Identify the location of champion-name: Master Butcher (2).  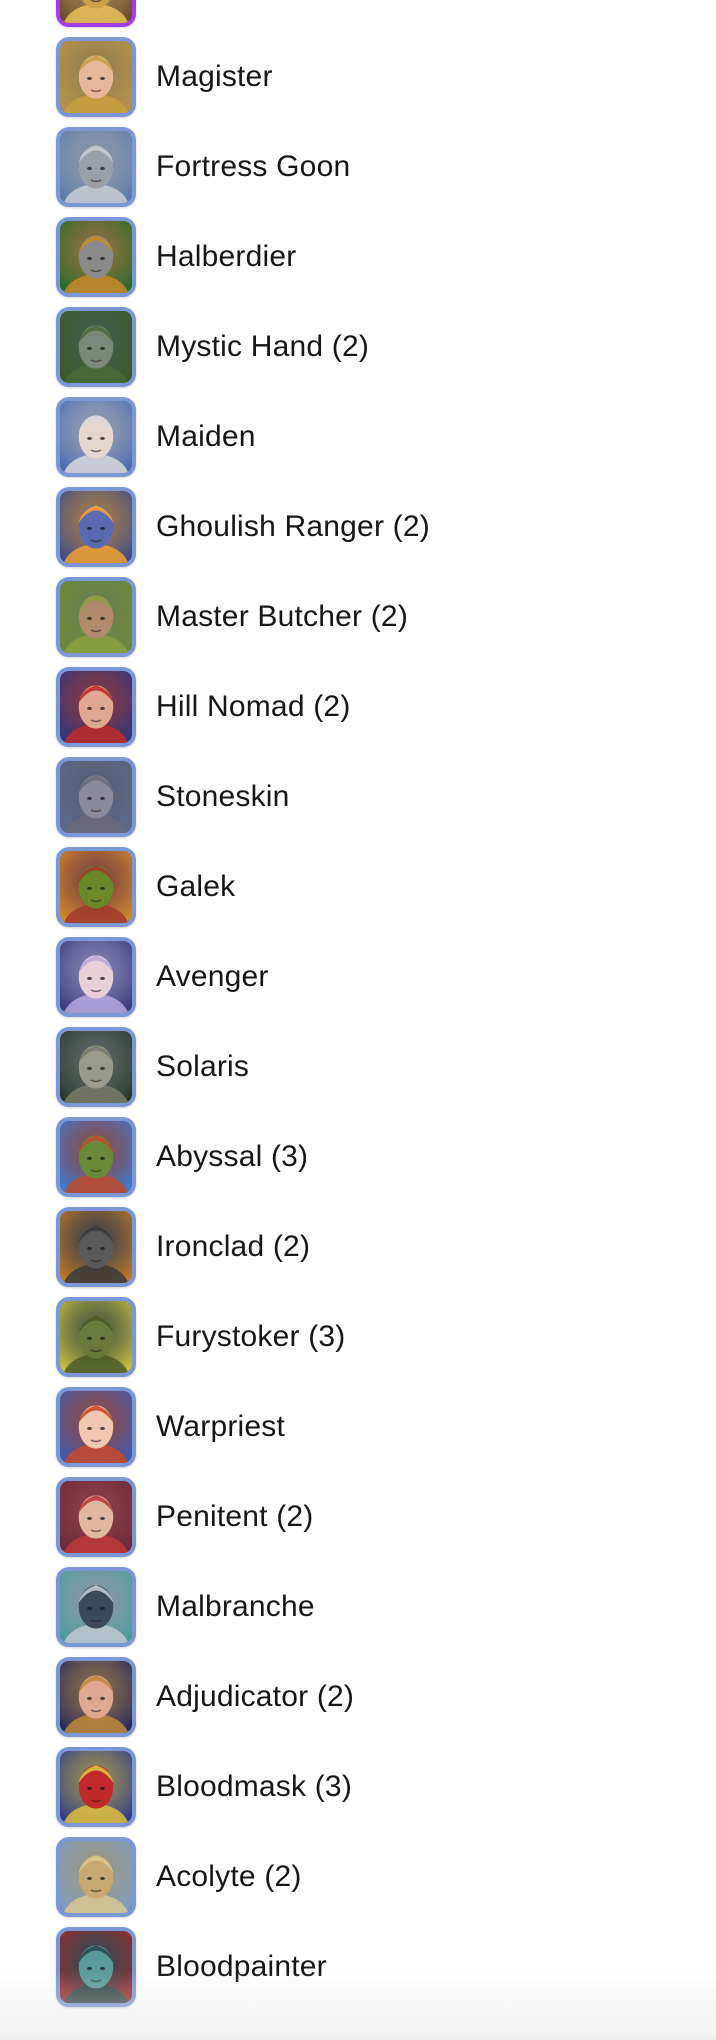
(282, 616).